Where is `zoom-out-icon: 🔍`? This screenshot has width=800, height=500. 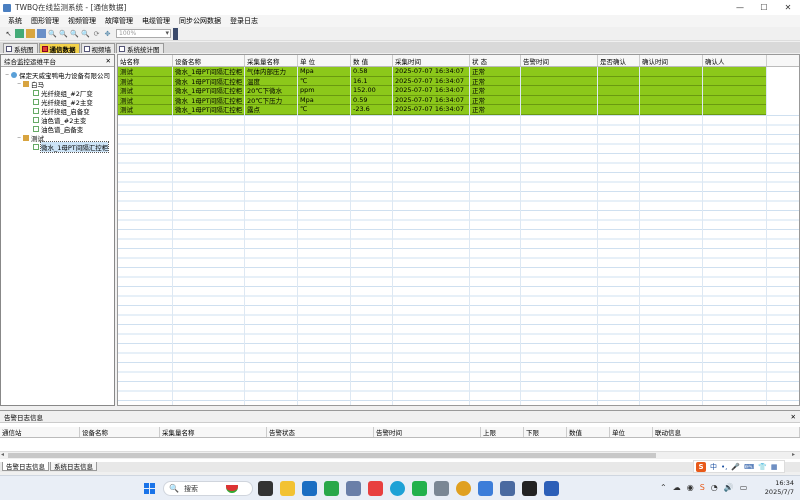 zoom-out-icon: 🔍 is located at coordinates (63, 33).